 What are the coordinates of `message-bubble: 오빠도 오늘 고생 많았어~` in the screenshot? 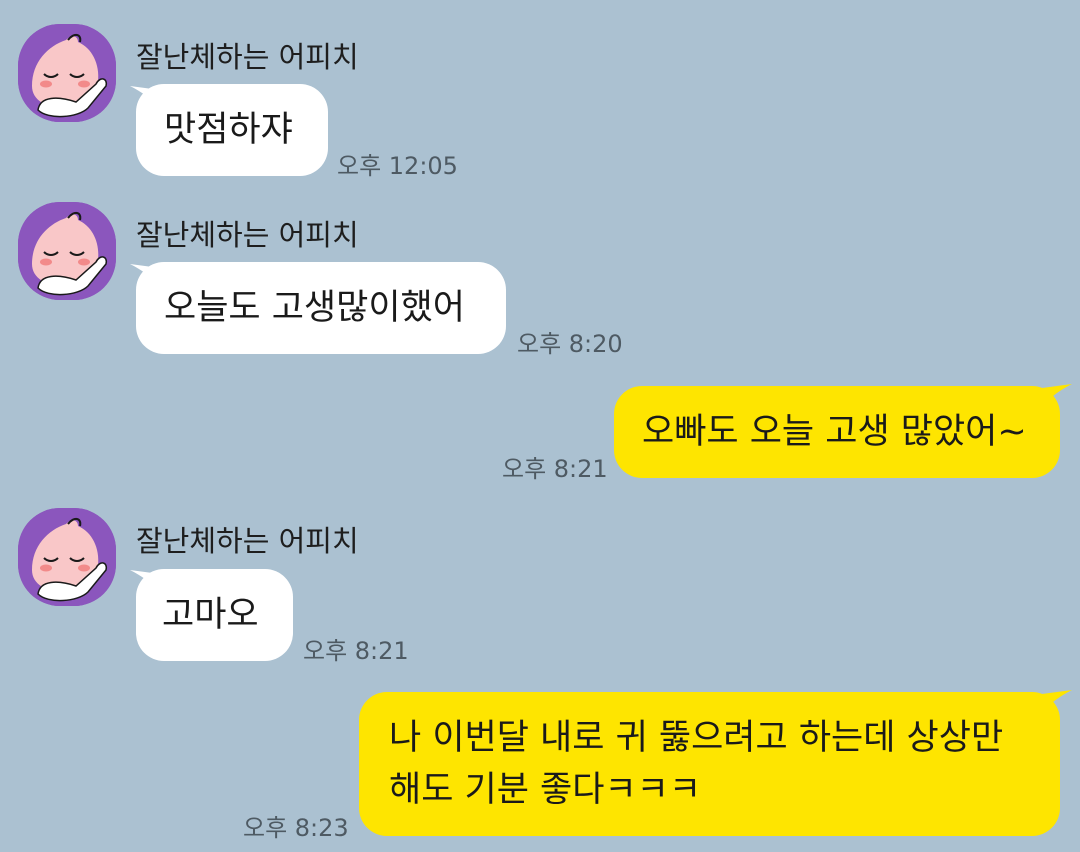 It's located at (837, 432).